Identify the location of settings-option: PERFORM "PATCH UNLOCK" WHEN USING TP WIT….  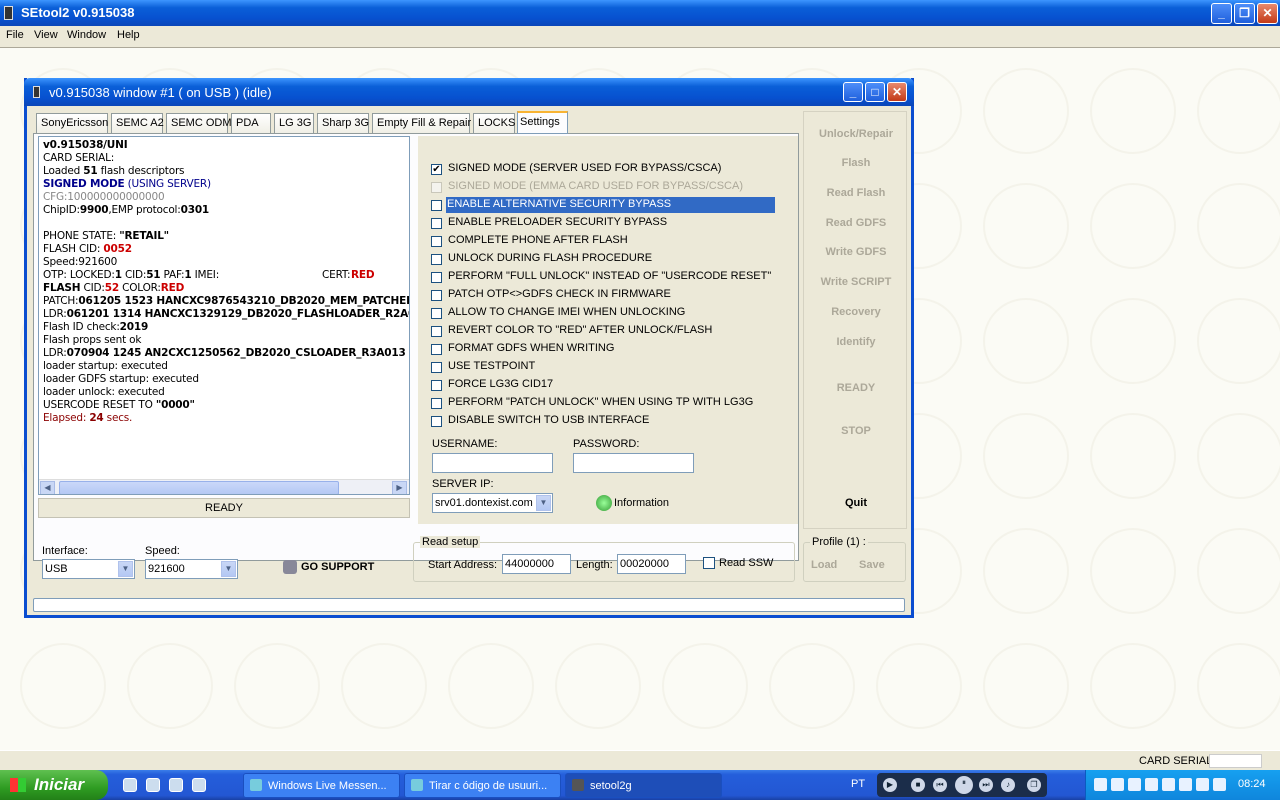
(598, 403).